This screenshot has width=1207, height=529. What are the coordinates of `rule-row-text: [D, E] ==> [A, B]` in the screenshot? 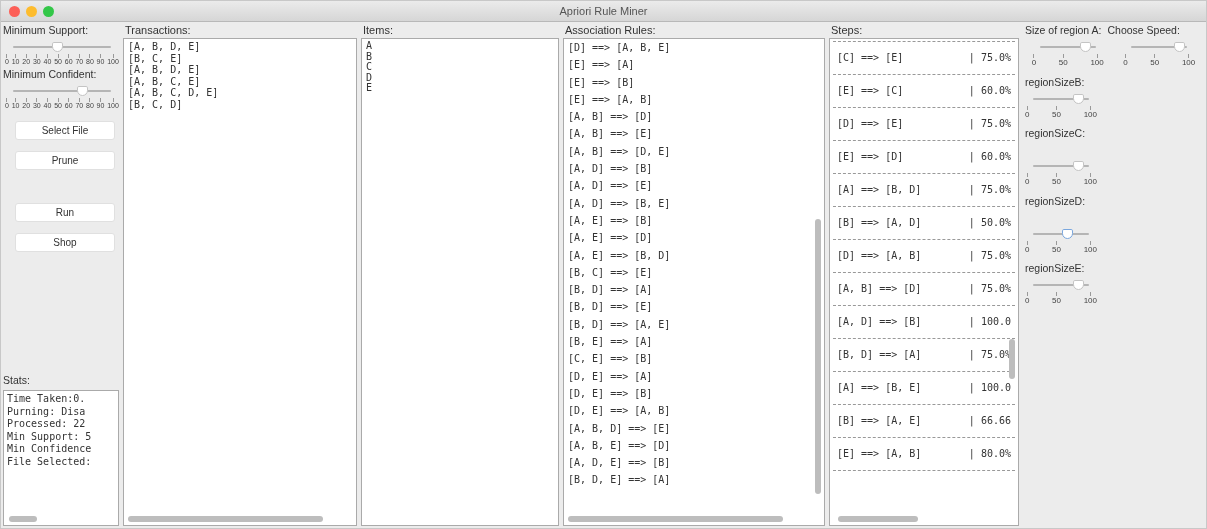 It's located at (619, 411).